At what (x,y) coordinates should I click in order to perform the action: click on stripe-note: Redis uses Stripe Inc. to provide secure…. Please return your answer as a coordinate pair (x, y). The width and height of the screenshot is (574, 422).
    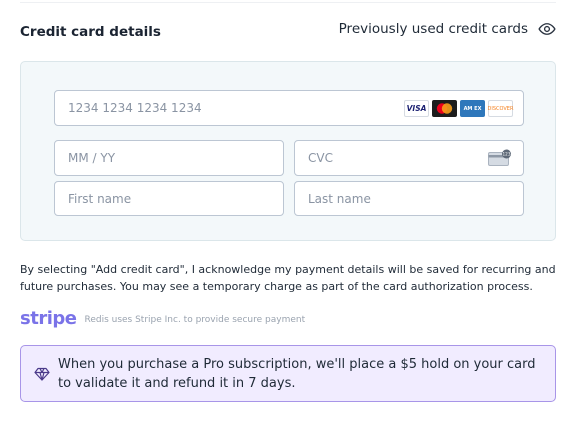
    Looking at the image, I should click on (195, 320).